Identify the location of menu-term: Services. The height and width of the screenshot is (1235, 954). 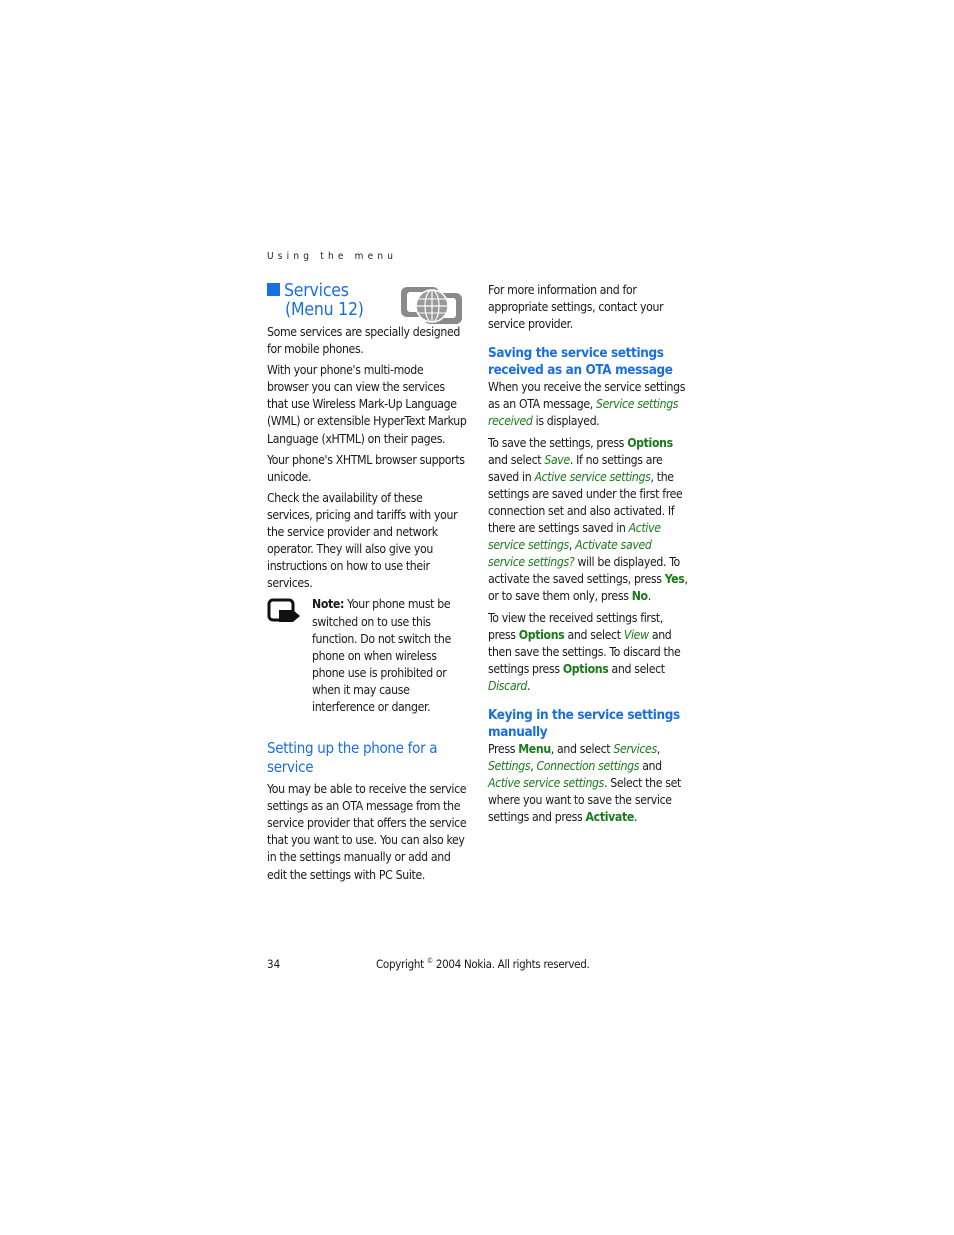
(635, 748).